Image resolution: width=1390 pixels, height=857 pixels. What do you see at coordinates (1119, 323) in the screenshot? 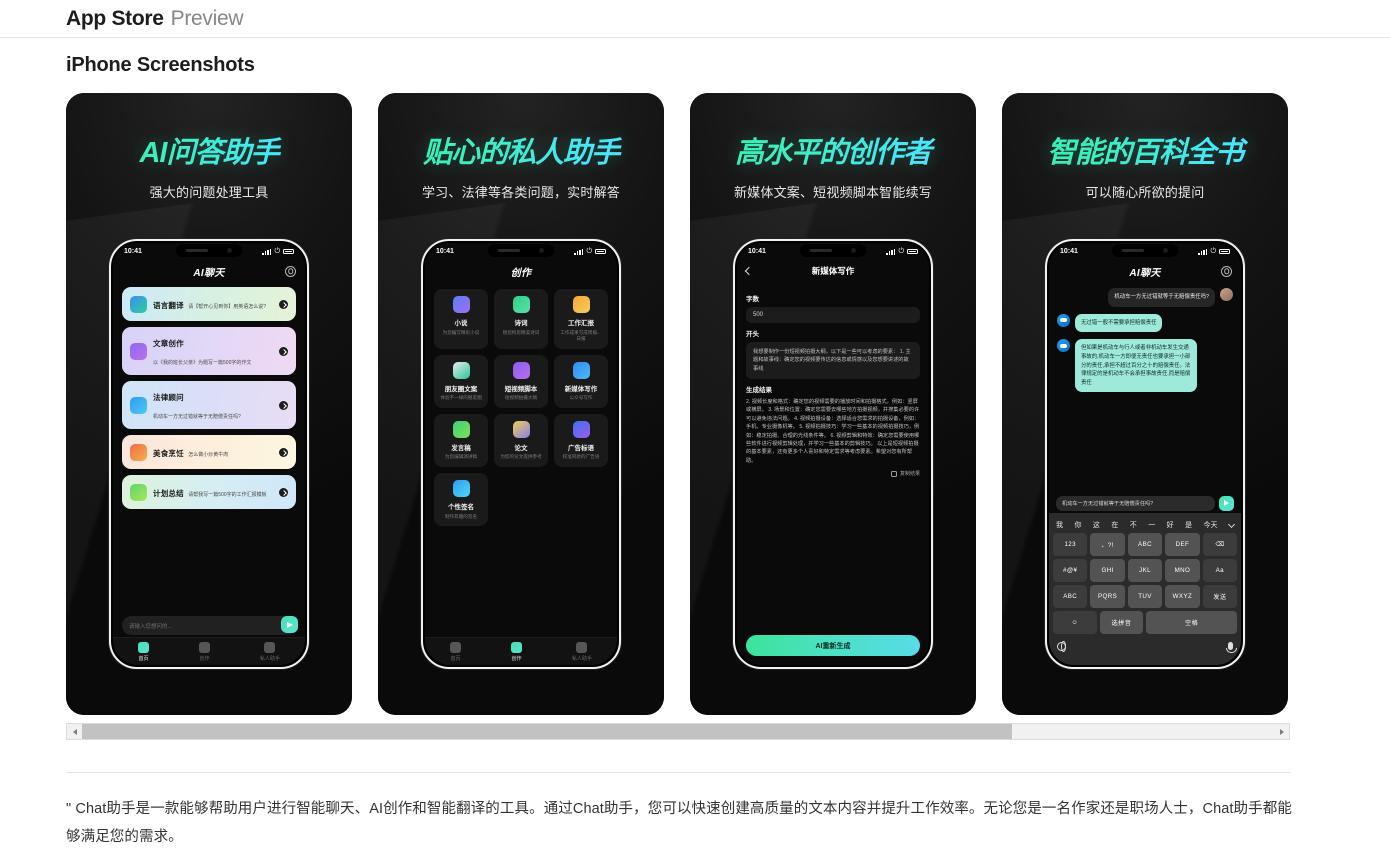
I see `message-bubble: 无过错一般不需要承担赔偿责任` at bounding box center [1119, 323].